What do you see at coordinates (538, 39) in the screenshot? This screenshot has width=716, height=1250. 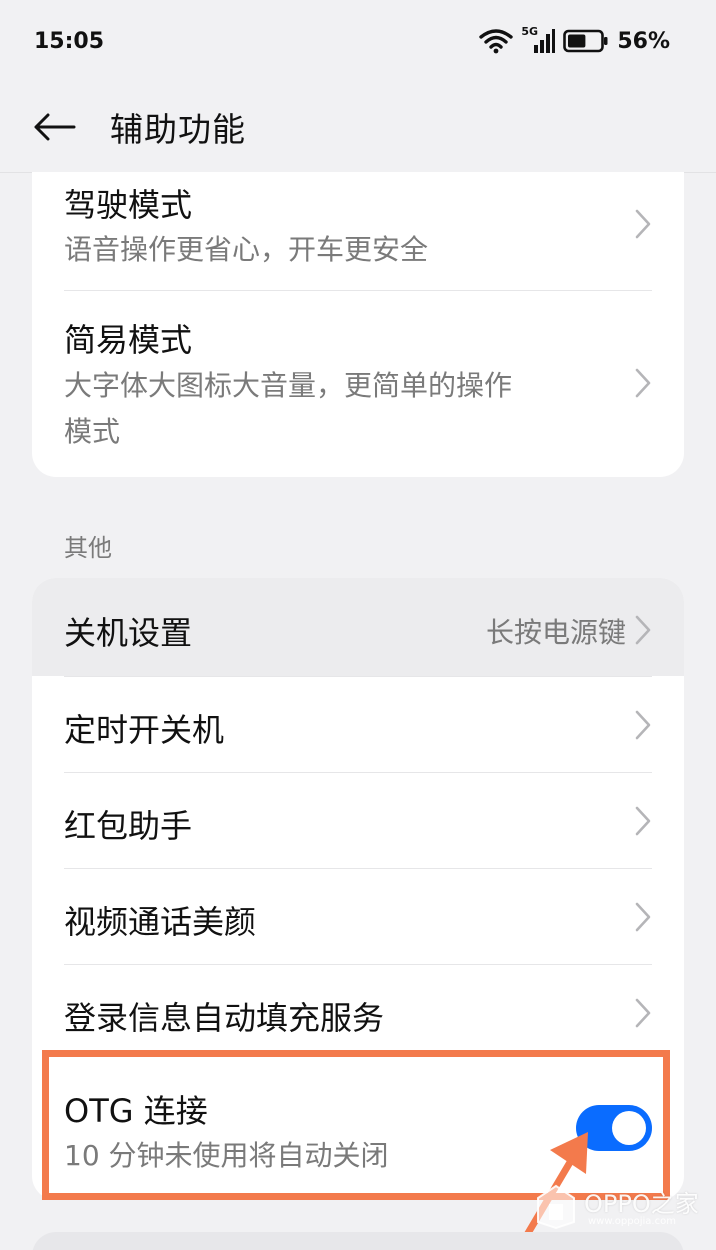 I see `cellular-5g-icon: 5G` at bounding box center [538, 39].